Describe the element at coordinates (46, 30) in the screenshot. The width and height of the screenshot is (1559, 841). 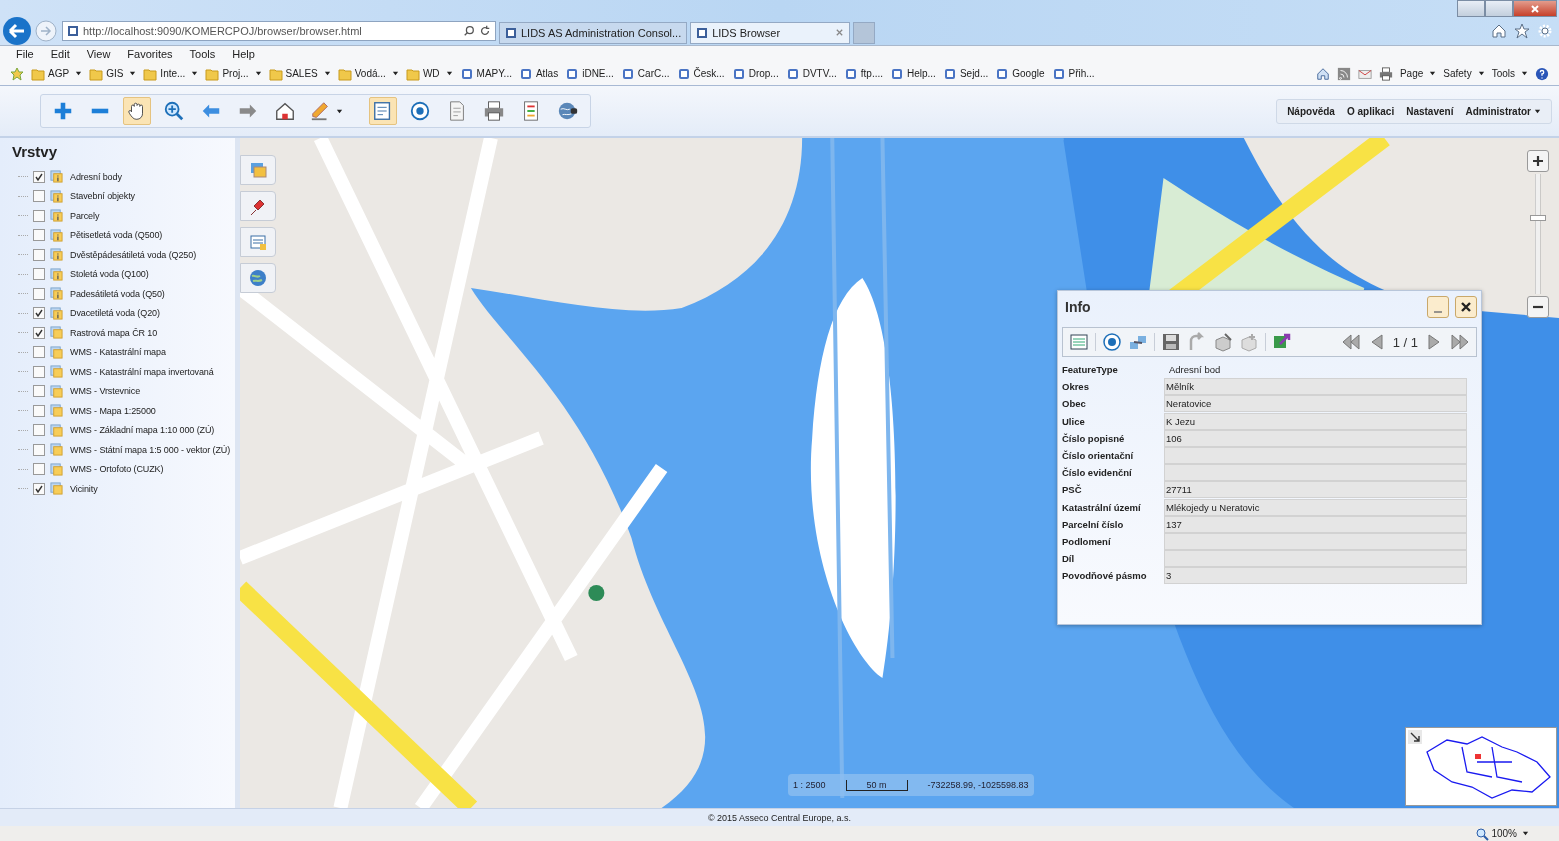
I see `forward-button` at that location.